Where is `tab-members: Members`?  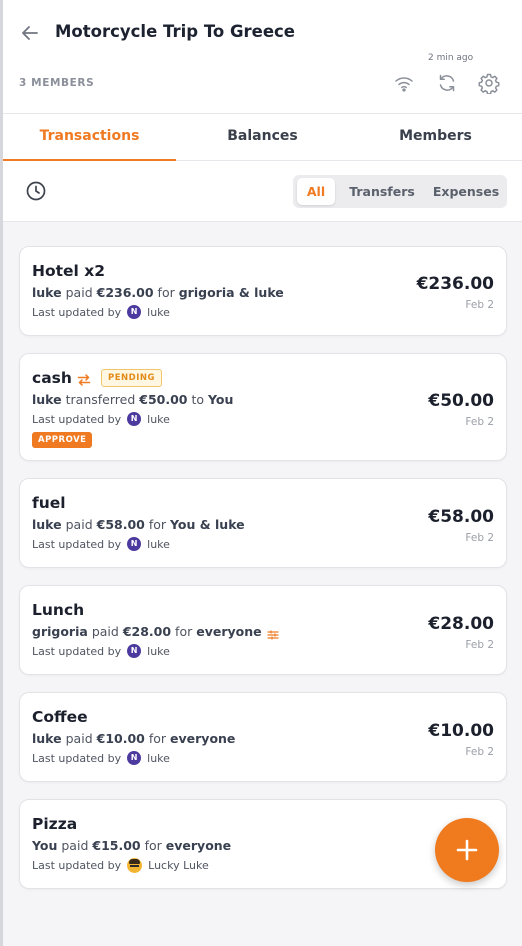 tab-members: Members is located at coordinates (435, 137).